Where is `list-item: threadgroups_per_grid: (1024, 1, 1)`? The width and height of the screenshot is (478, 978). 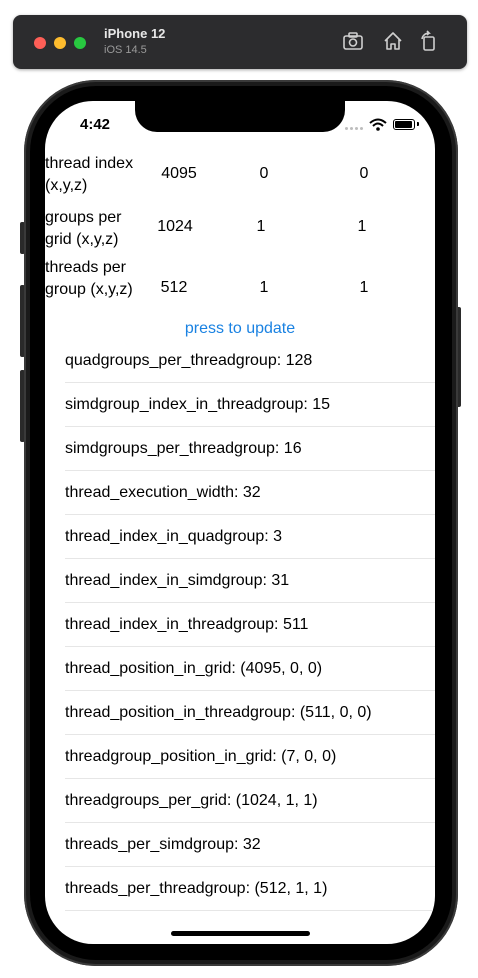 list-item: threadgroups_per_grid: (1024, 1, 1) is located at coordinates (250, 801).